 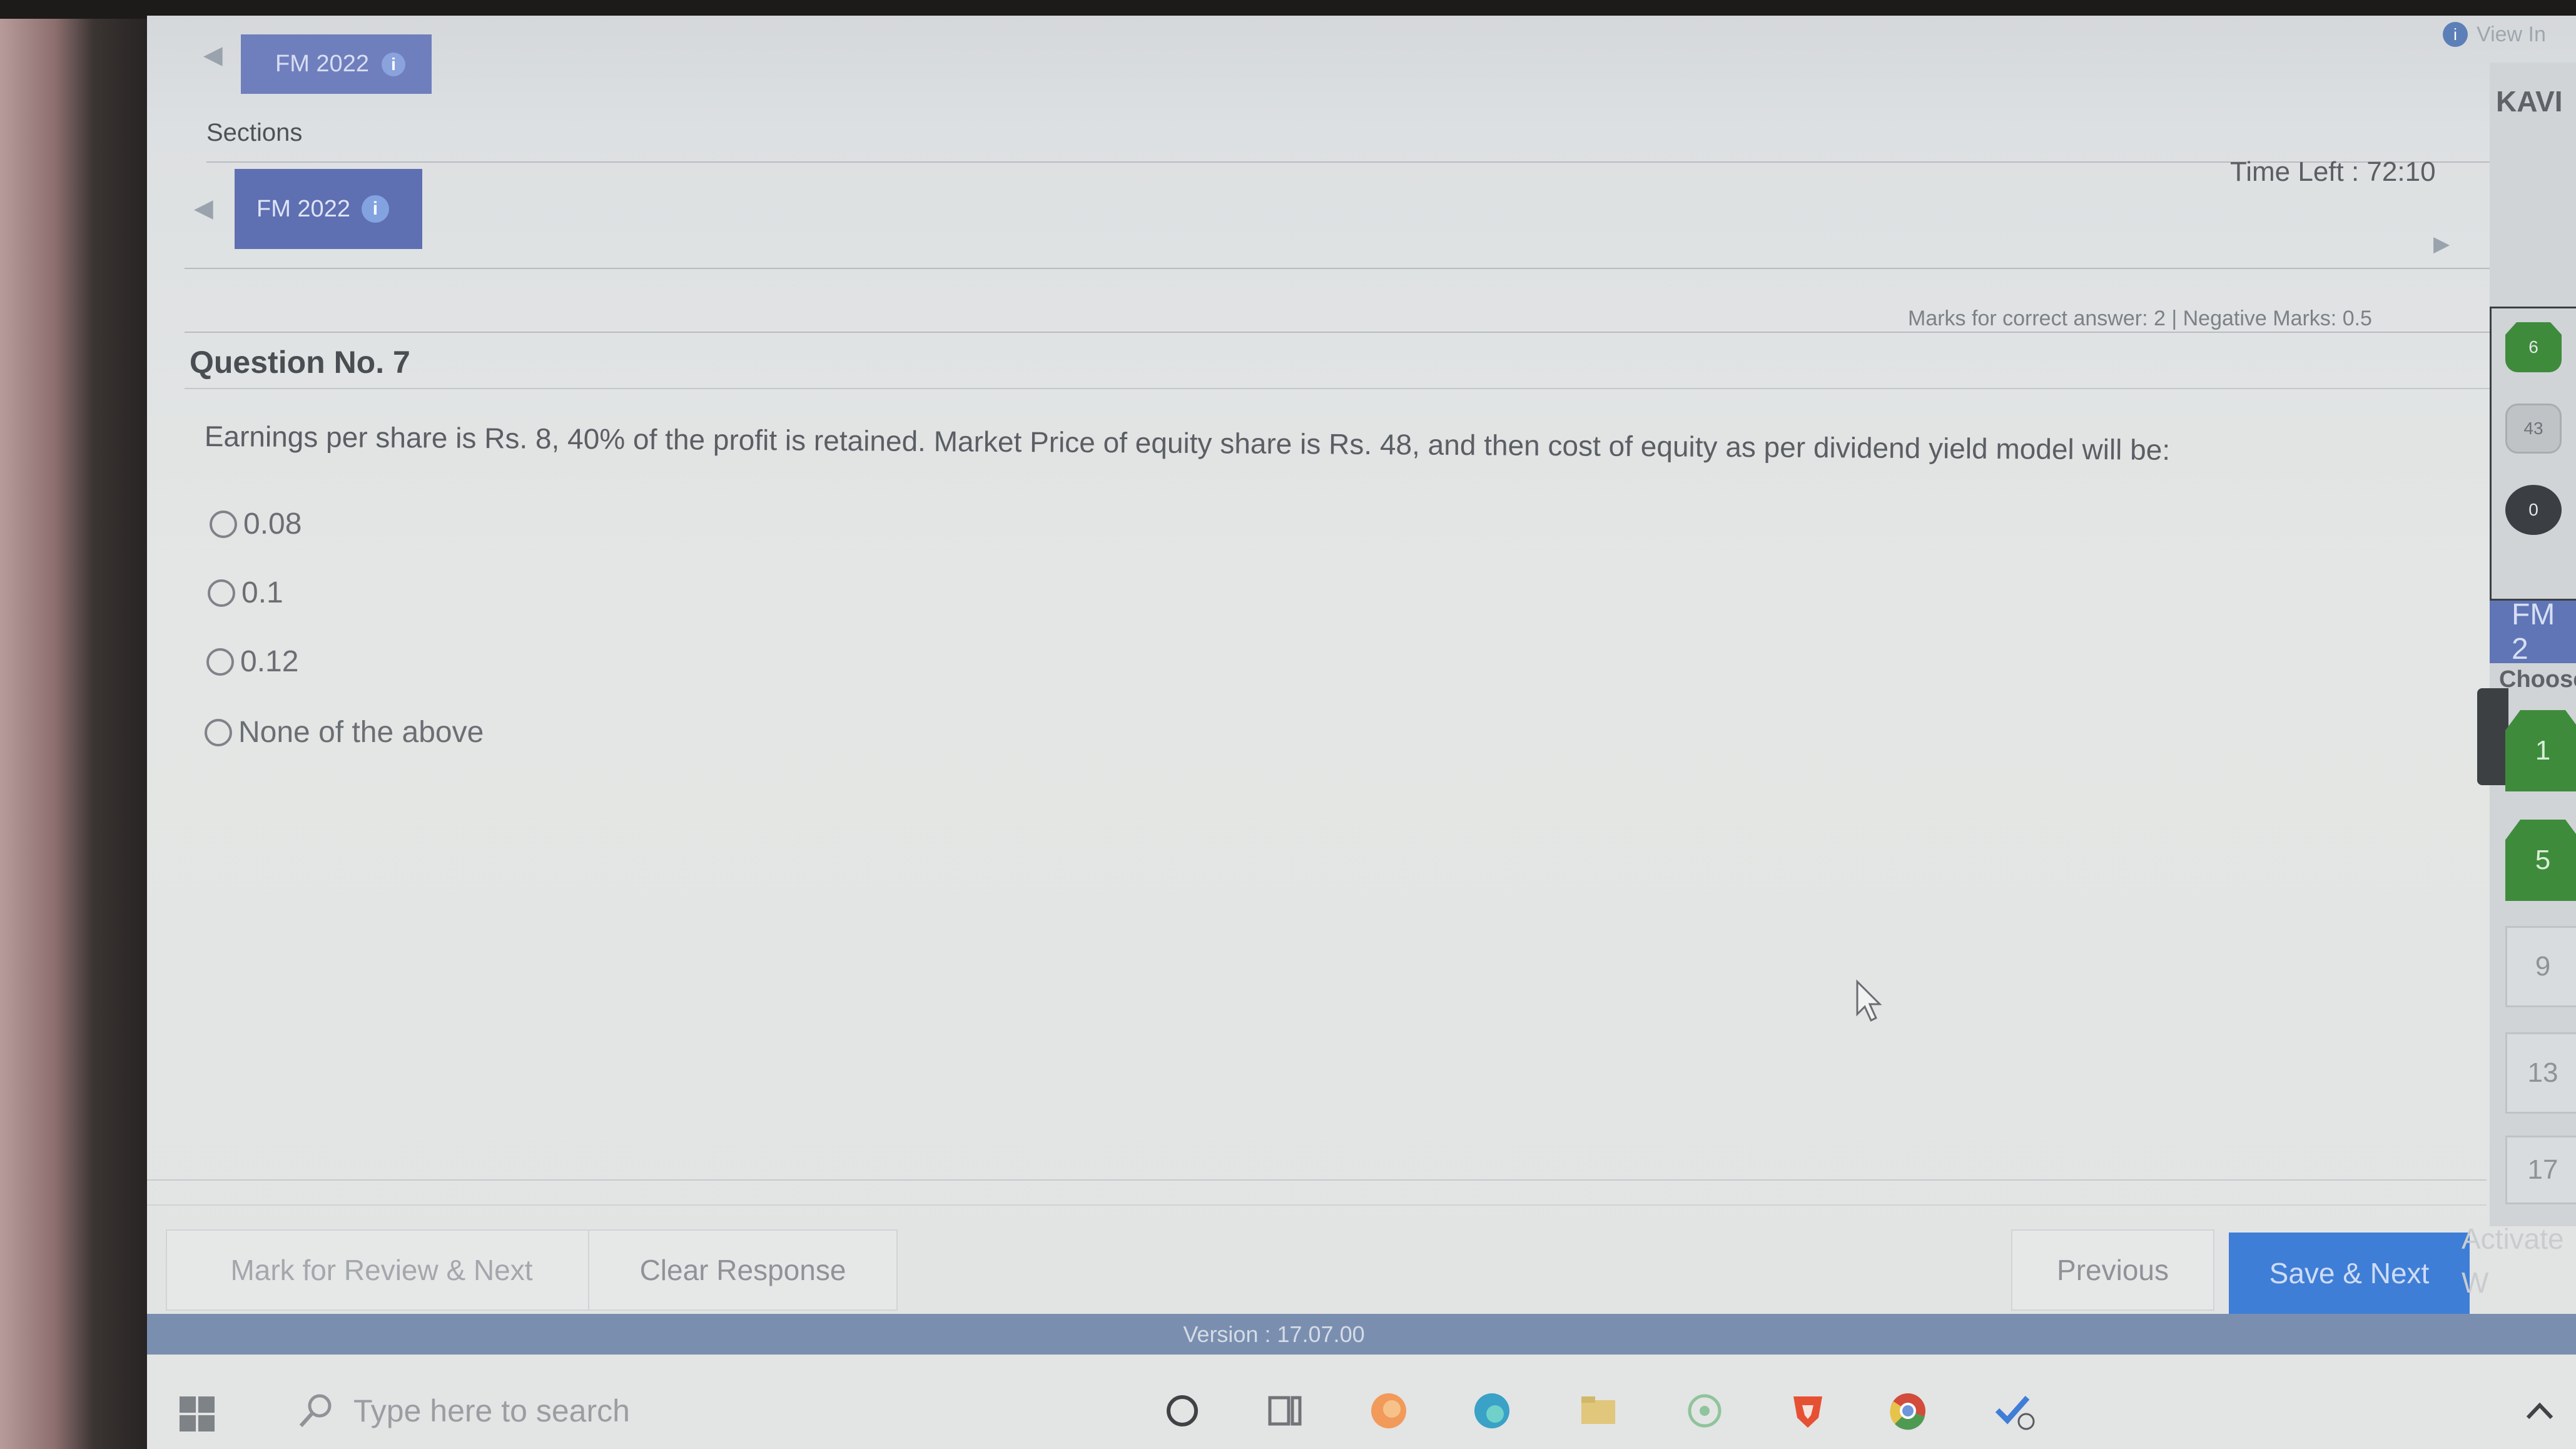 What do you see at coordinates (1274, 1334) in the screenshot?
I see `version-label: Version : 17.07.00` at bounding box center [1274, 1334].